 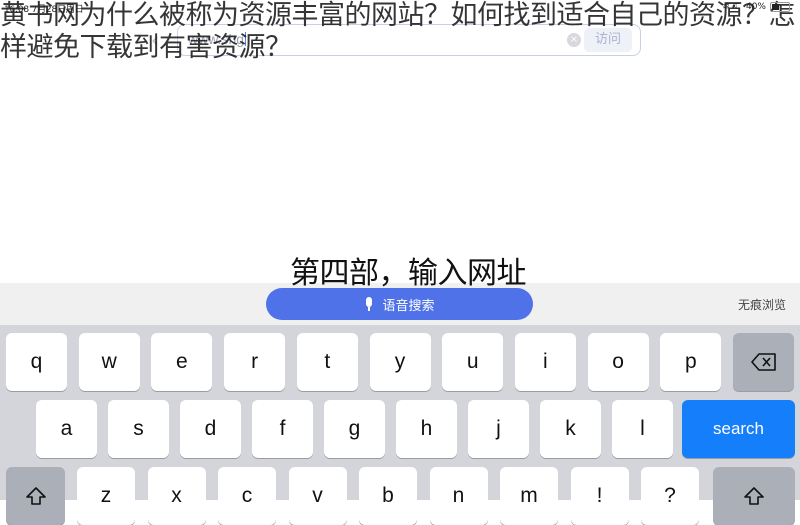 I want to click on search-key: search, so click(x=738, y=429).